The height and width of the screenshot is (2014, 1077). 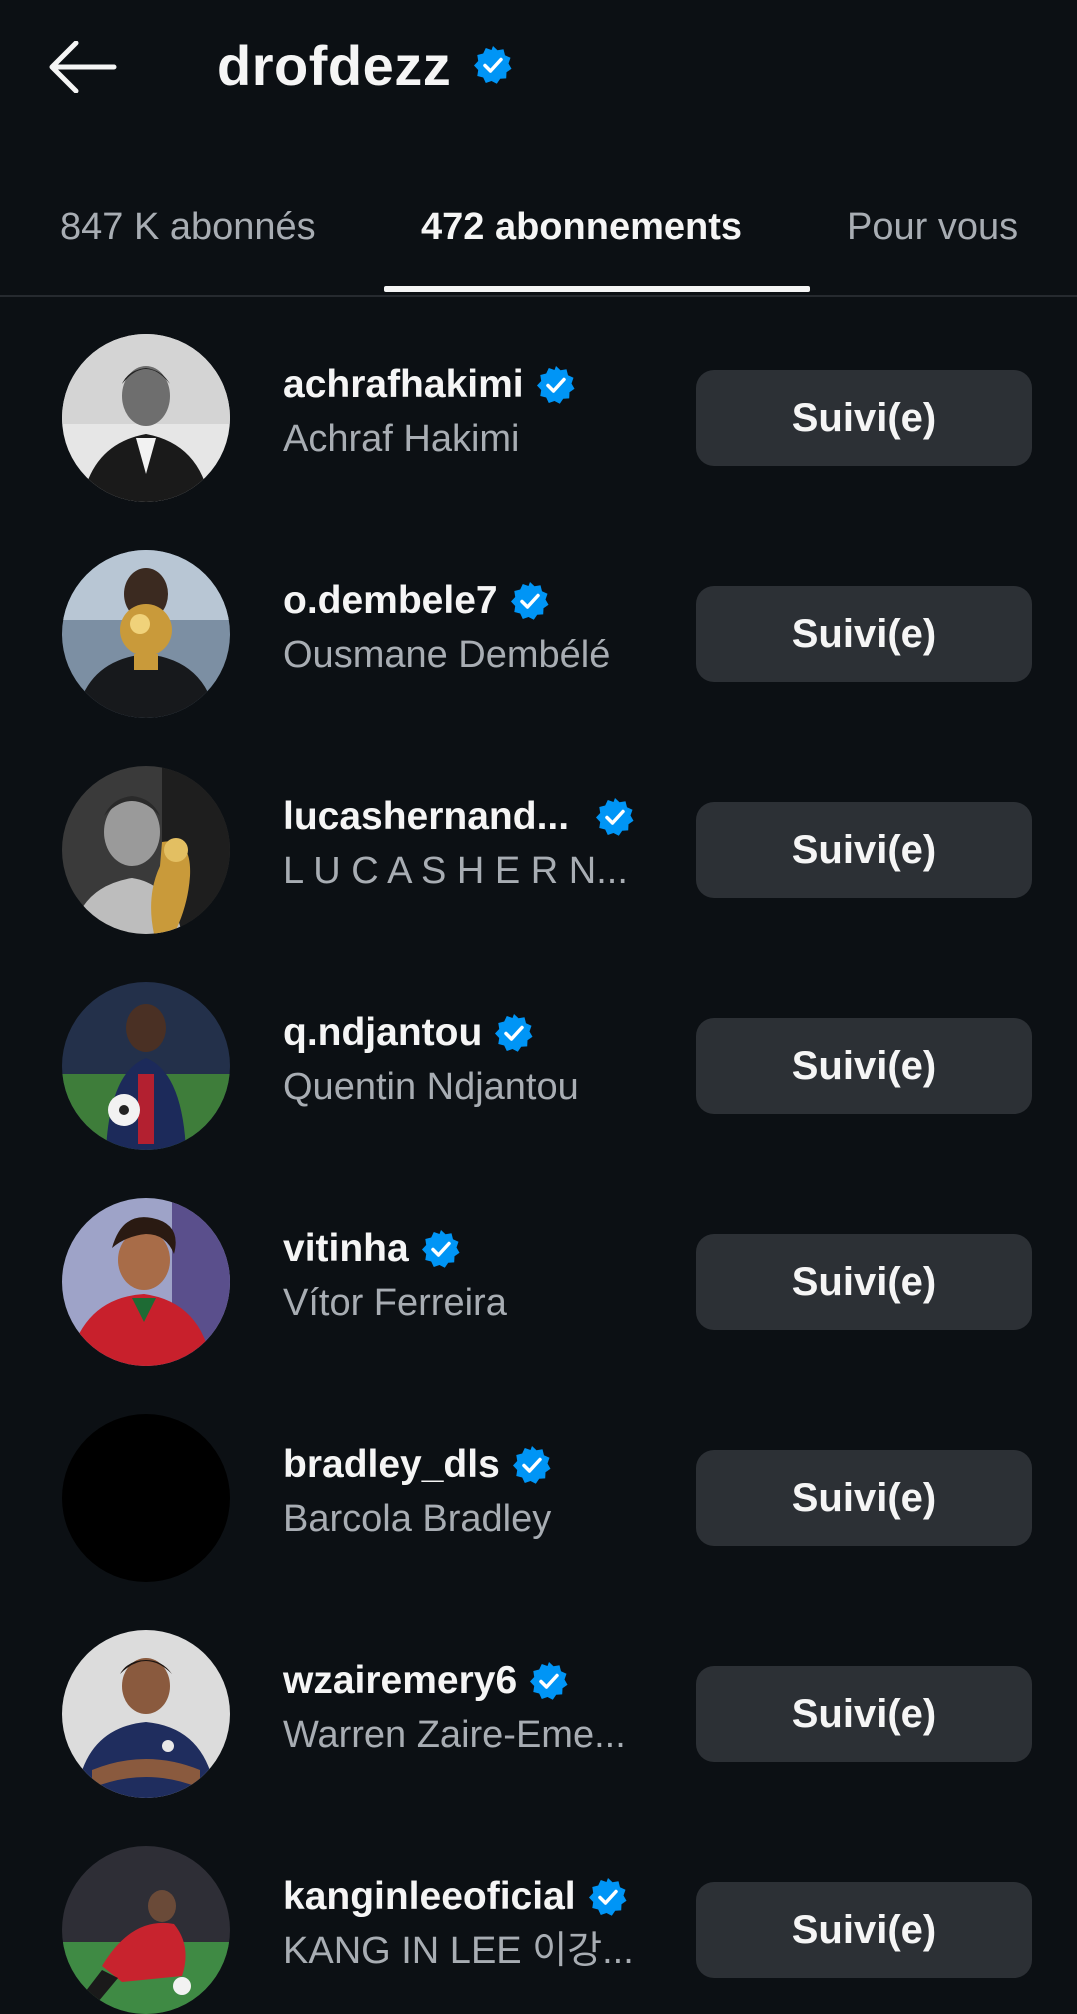 What do you see at coordinates (473, 1492) in the screenshot?
I see `account-info: bradley_dls Barcola Bradley` at bounding box center [473, 1492].